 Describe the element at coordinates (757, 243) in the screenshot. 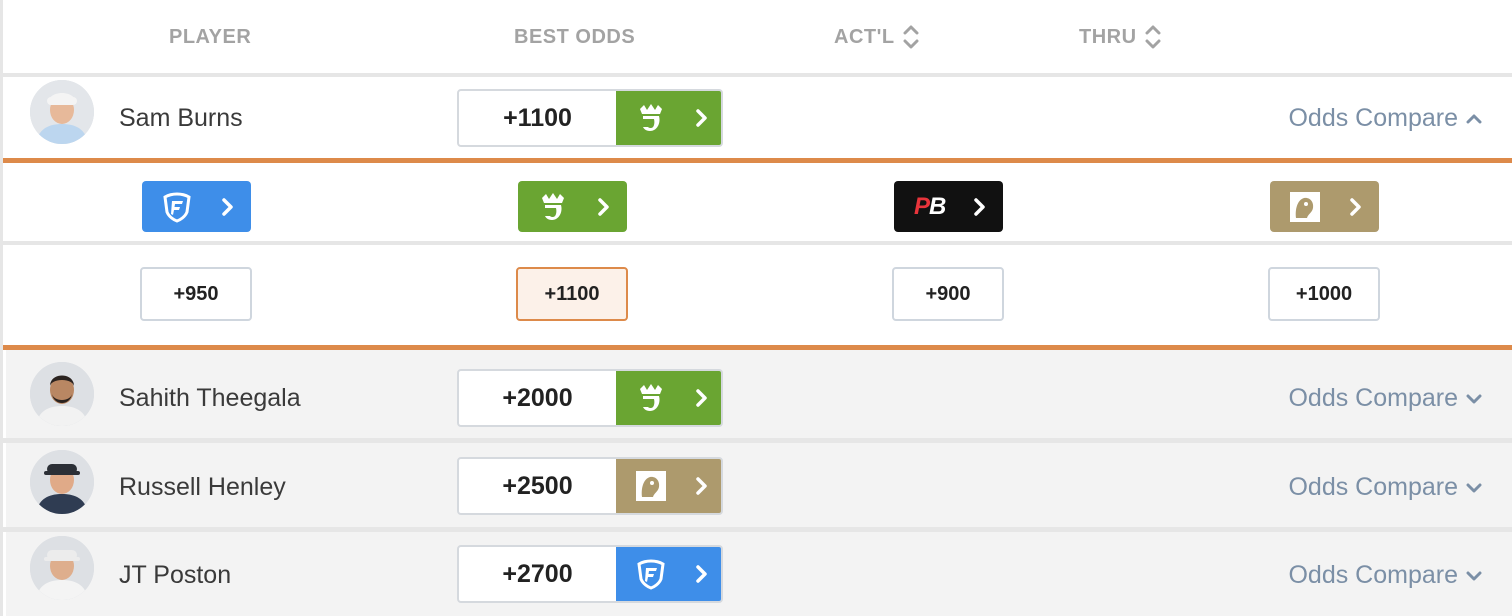

I see `divider` at that location.